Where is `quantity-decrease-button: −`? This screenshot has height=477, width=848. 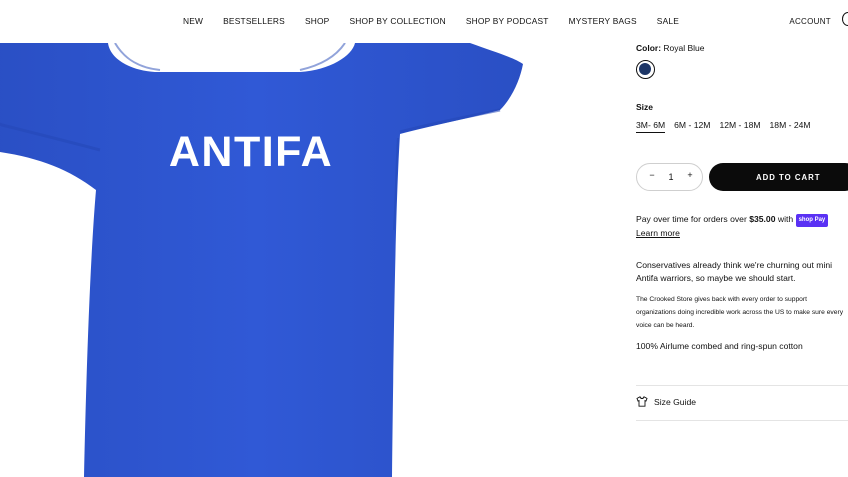
quantity-decrease-button: − is located at coordinates (652, 175).